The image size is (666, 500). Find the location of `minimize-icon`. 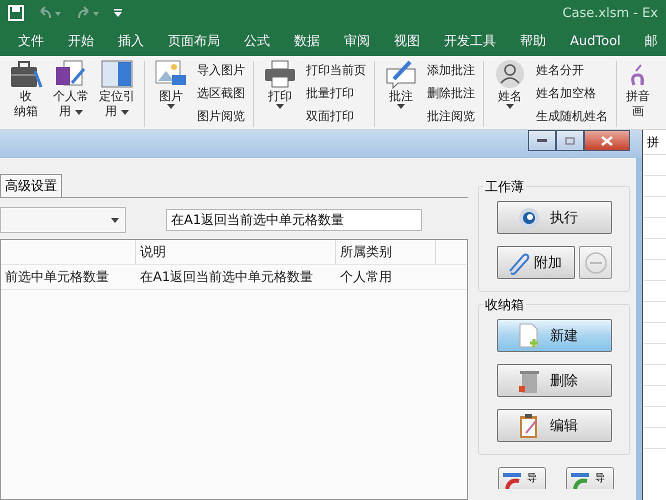

minimize-icon is located at coordinates (542, 140).